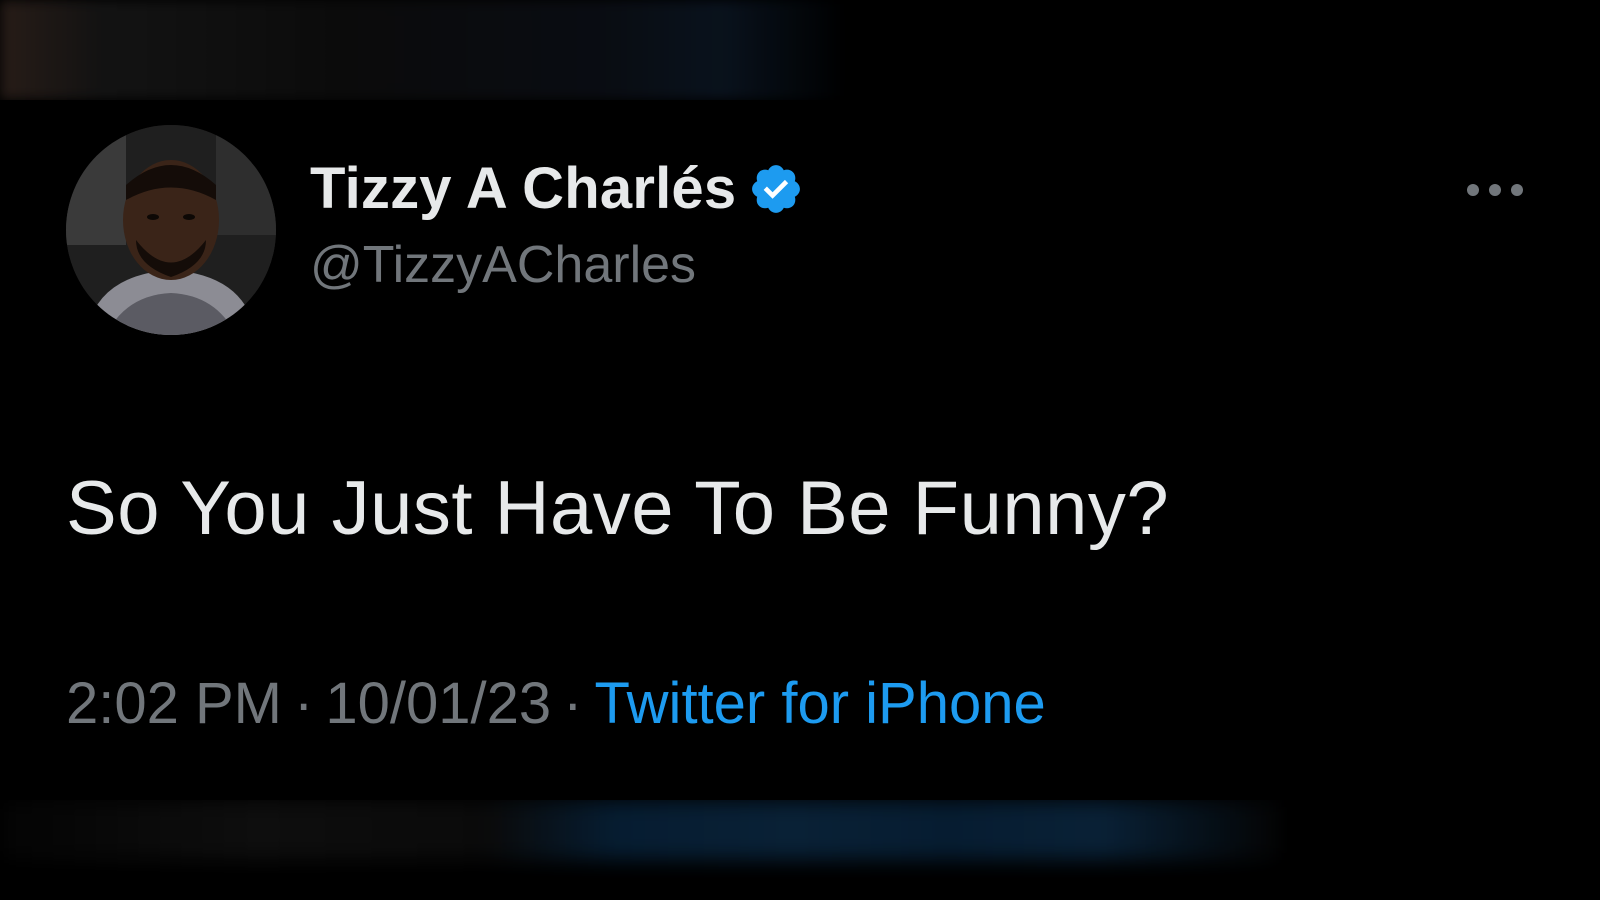 The width and height of the screenshot is (1600, 900). I want to click on avatar, so click(171, 230).